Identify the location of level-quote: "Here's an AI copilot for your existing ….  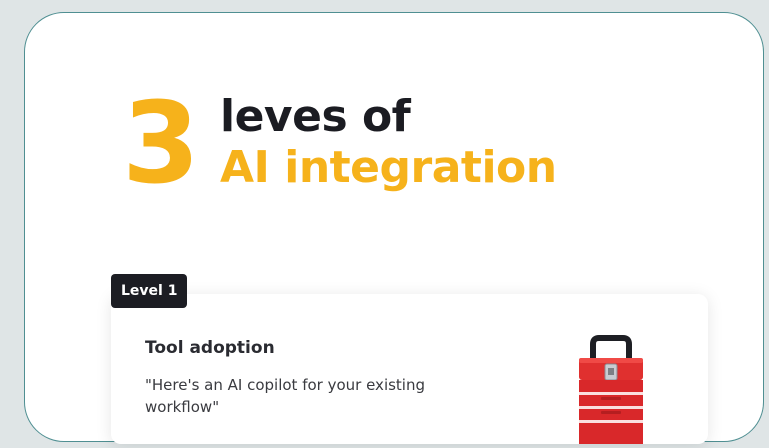
(285, 396).